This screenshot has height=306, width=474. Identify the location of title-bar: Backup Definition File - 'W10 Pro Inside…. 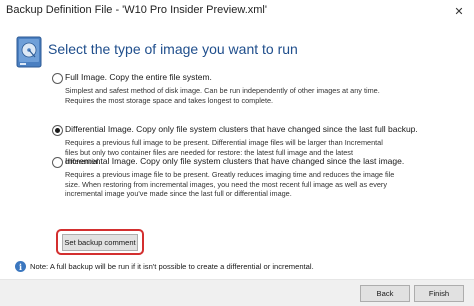
(237, 12).